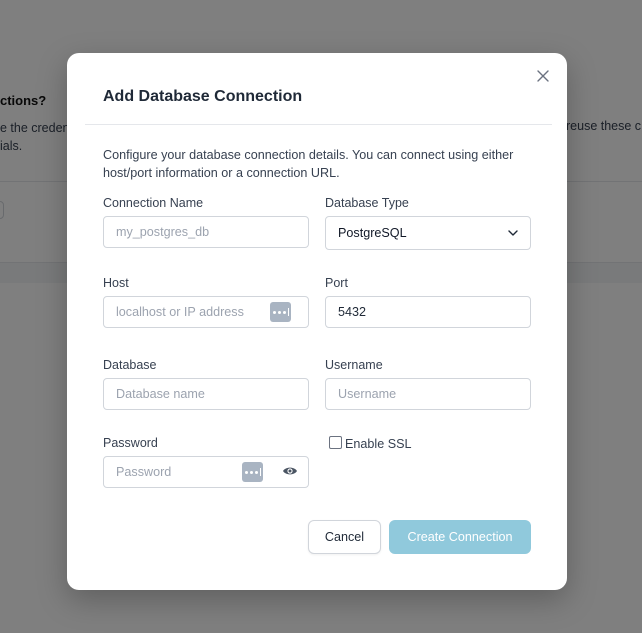 This screenshot has height=633, width=642. I want to click on close-button, so click(543, 76).